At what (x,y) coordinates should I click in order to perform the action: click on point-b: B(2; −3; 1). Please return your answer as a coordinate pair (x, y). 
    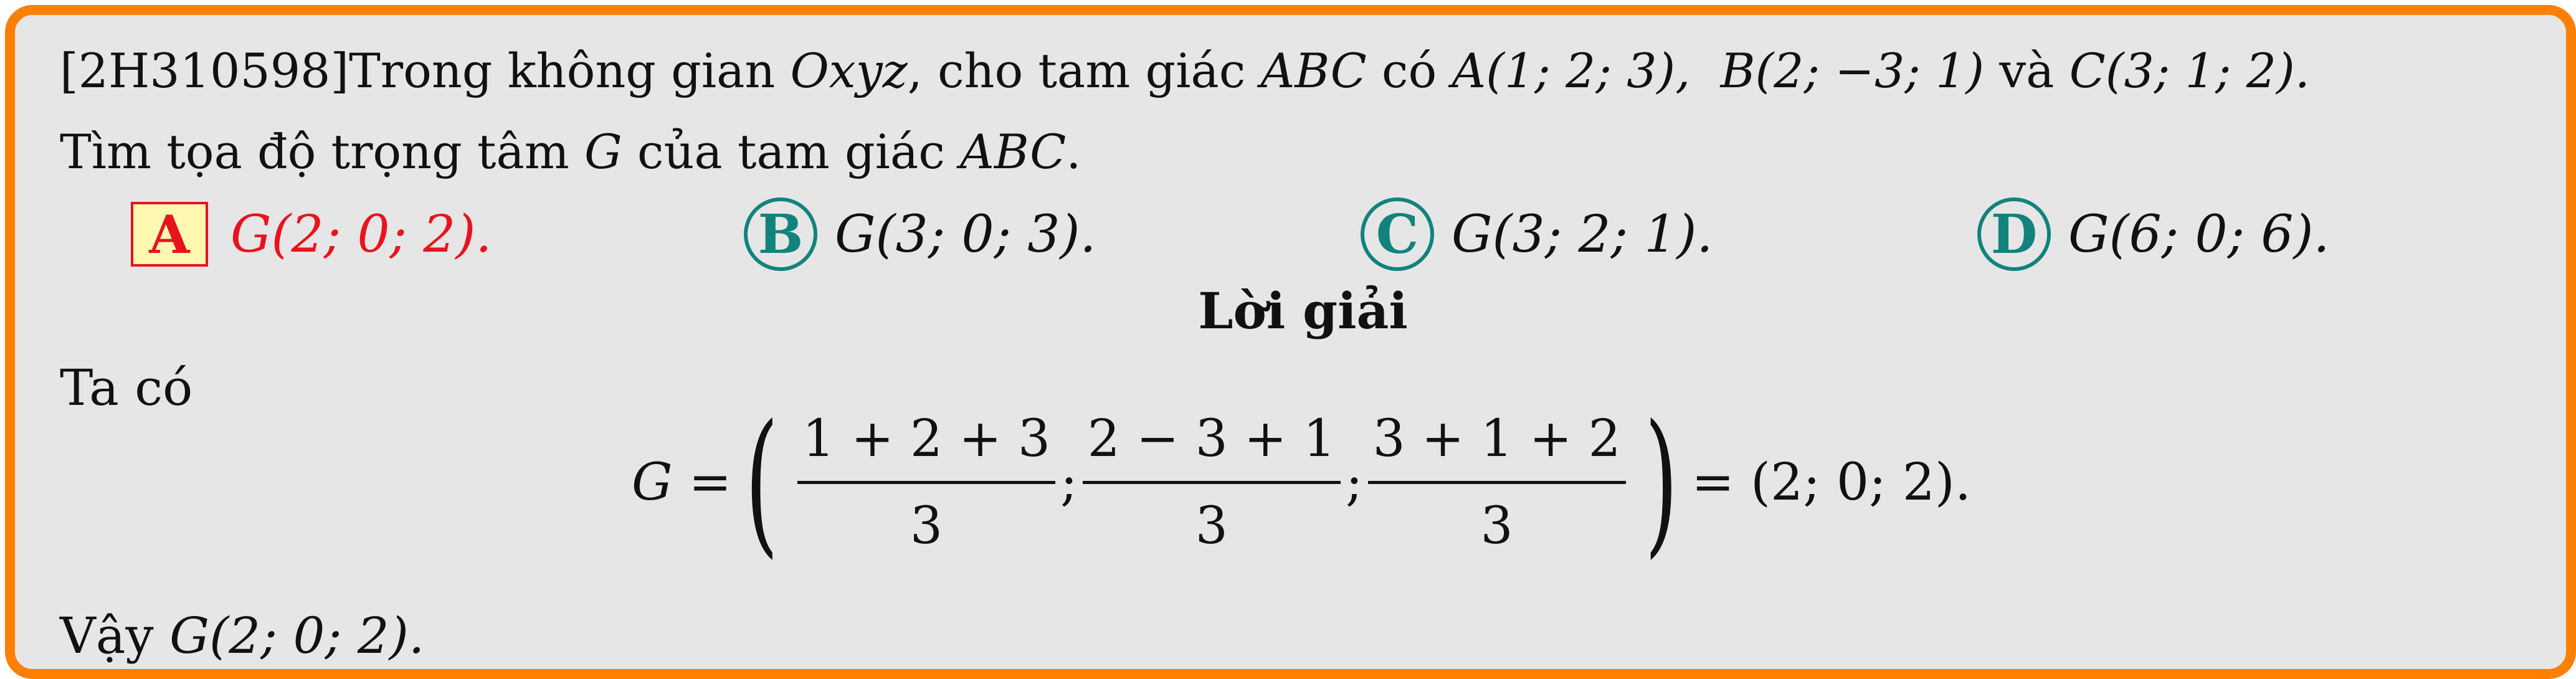
    Looking at the image, I should click on (1852, 70).